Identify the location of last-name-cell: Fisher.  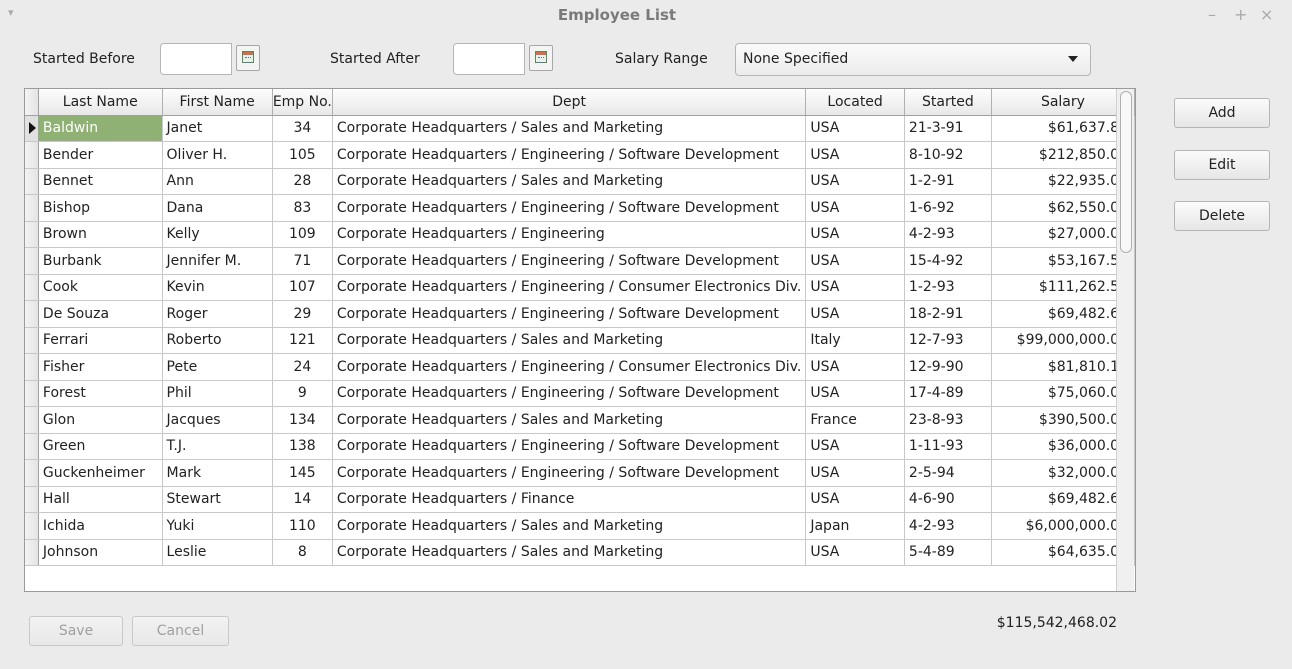
(100, 367).